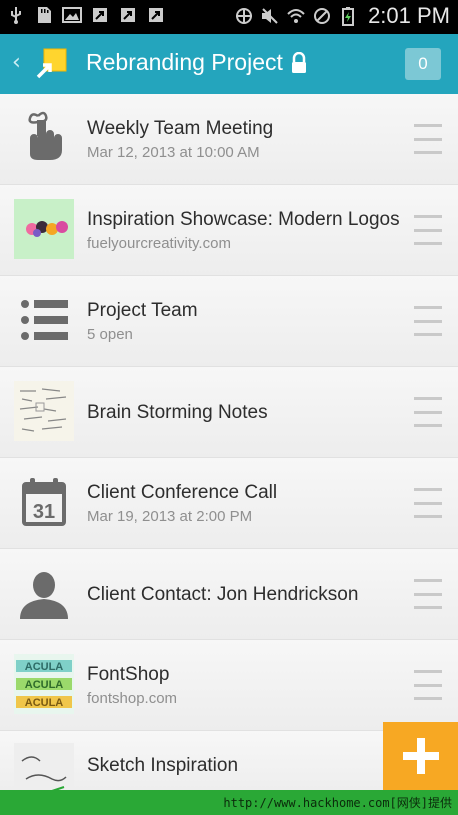 This screenshot has width=458, height=815. What do you see at coordinates (44, 229) in the screenshot?
I see `link-thumbnail` at bounding box center [44, 229].